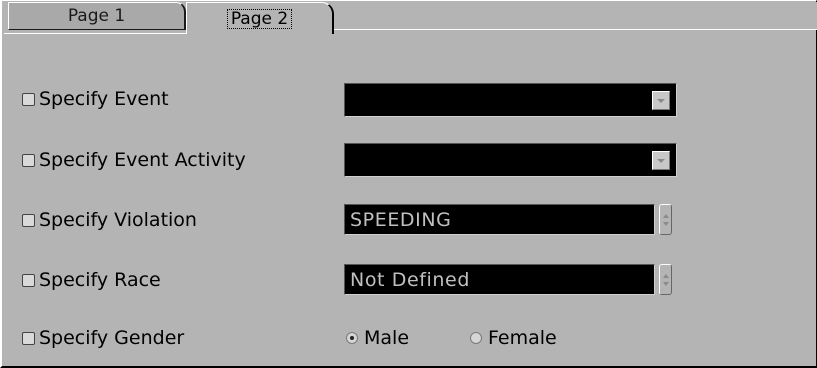  Describe the element at coordinates (522, 338) in the screenshot. I see `gender-female-label: Female` at that location.